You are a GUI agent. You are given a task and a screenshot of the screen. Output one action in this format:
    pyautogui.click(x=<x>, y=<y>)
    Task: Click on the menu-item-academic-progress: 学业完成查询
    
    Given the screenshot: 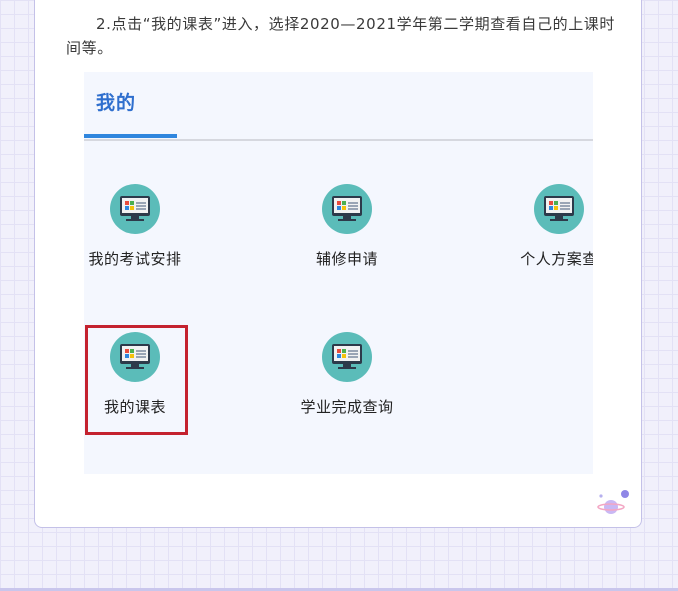 What is the action you would take?
    pyautogui.click(x=347, y=374)
    